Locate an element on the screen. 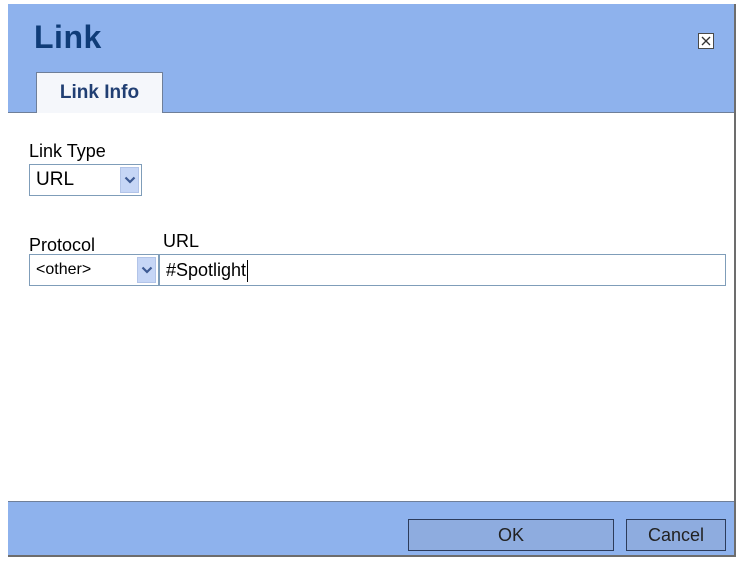 The image size is (740, 564). close-box-icon is located at coordinates (706, 41).